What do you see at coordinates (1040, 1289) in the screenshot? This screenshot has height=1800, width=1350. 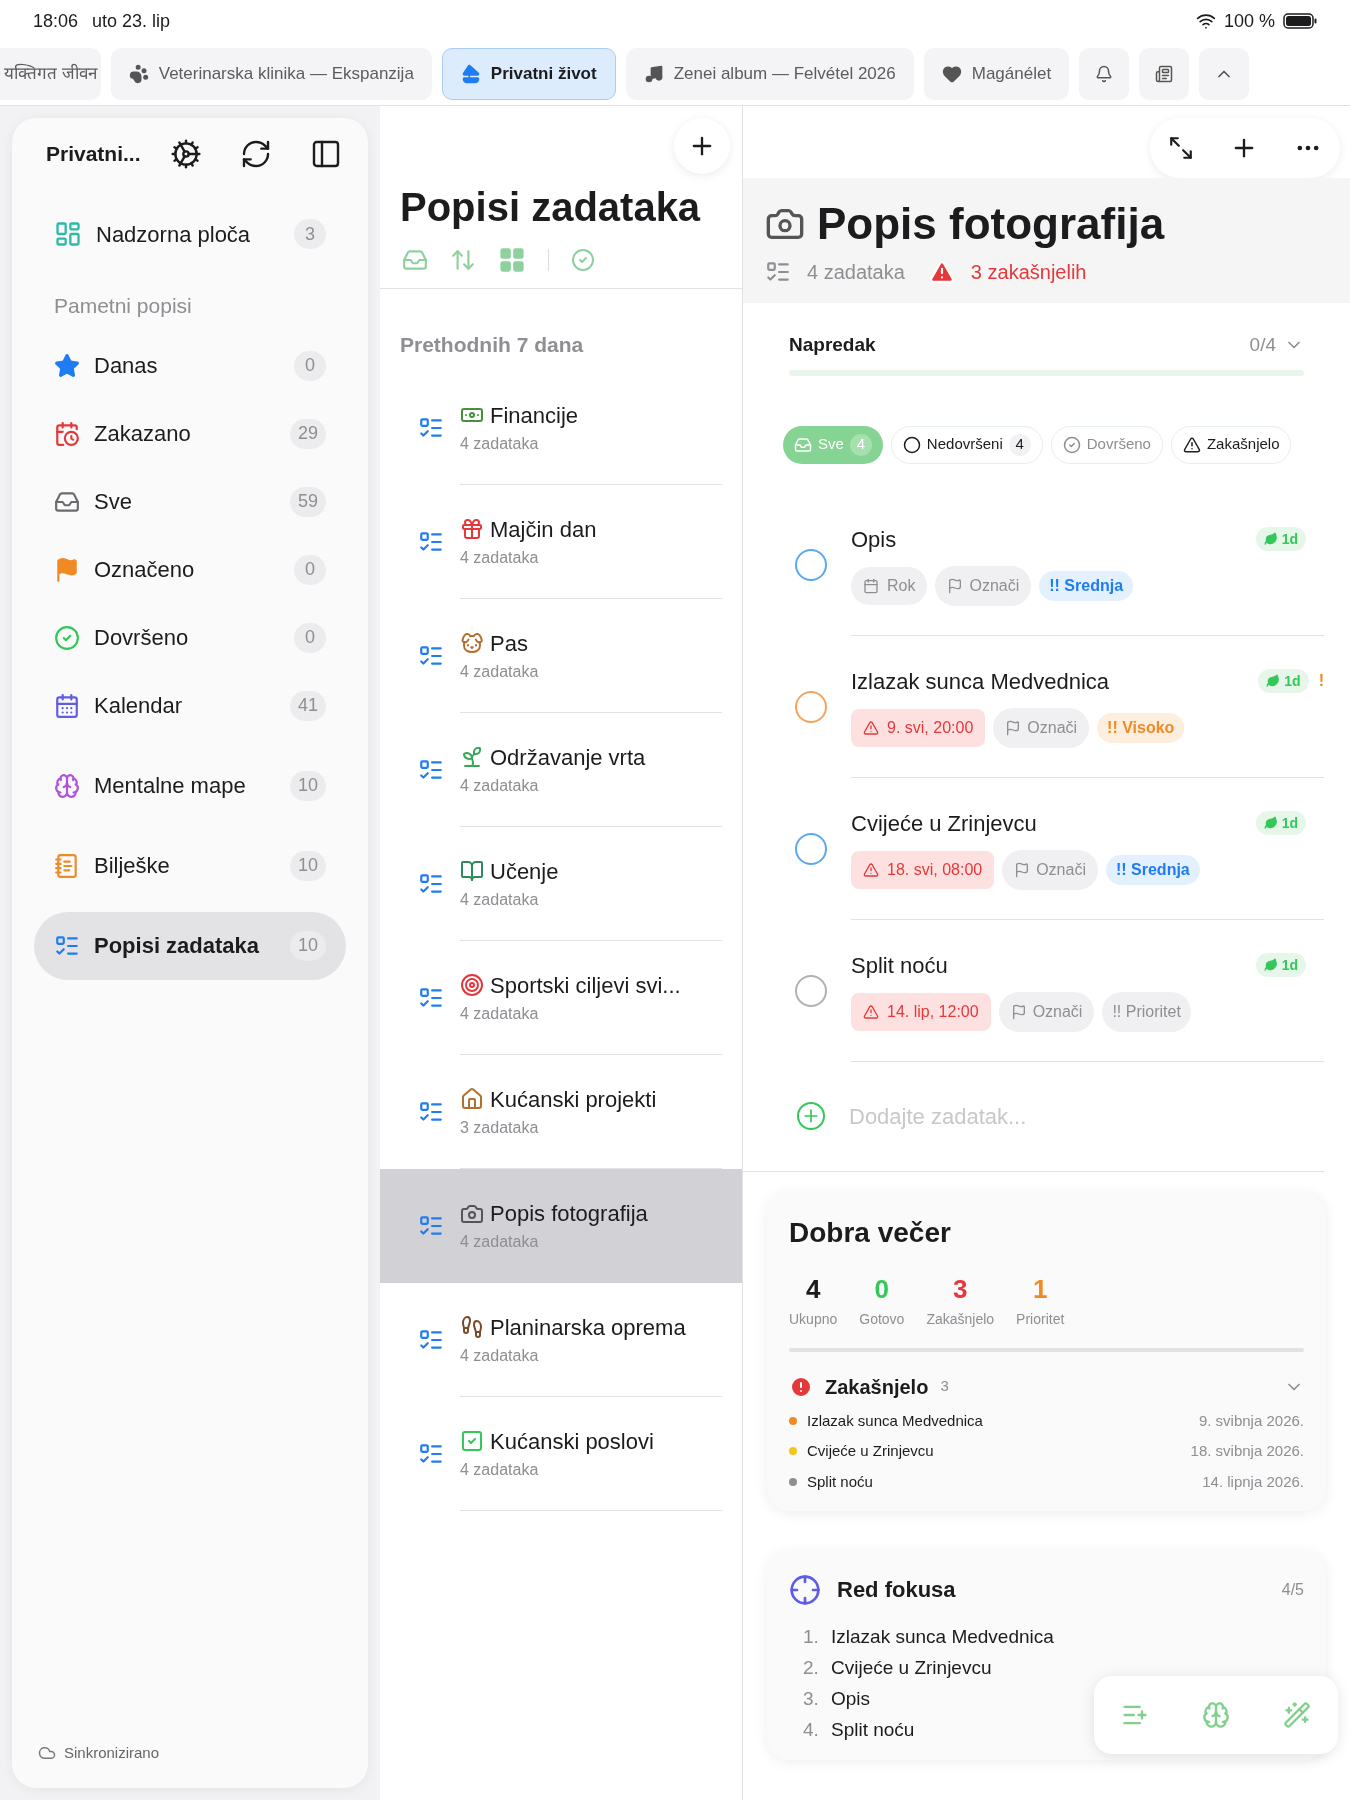 I see `stat-value: 1` at bounding box center [1040, 1289].